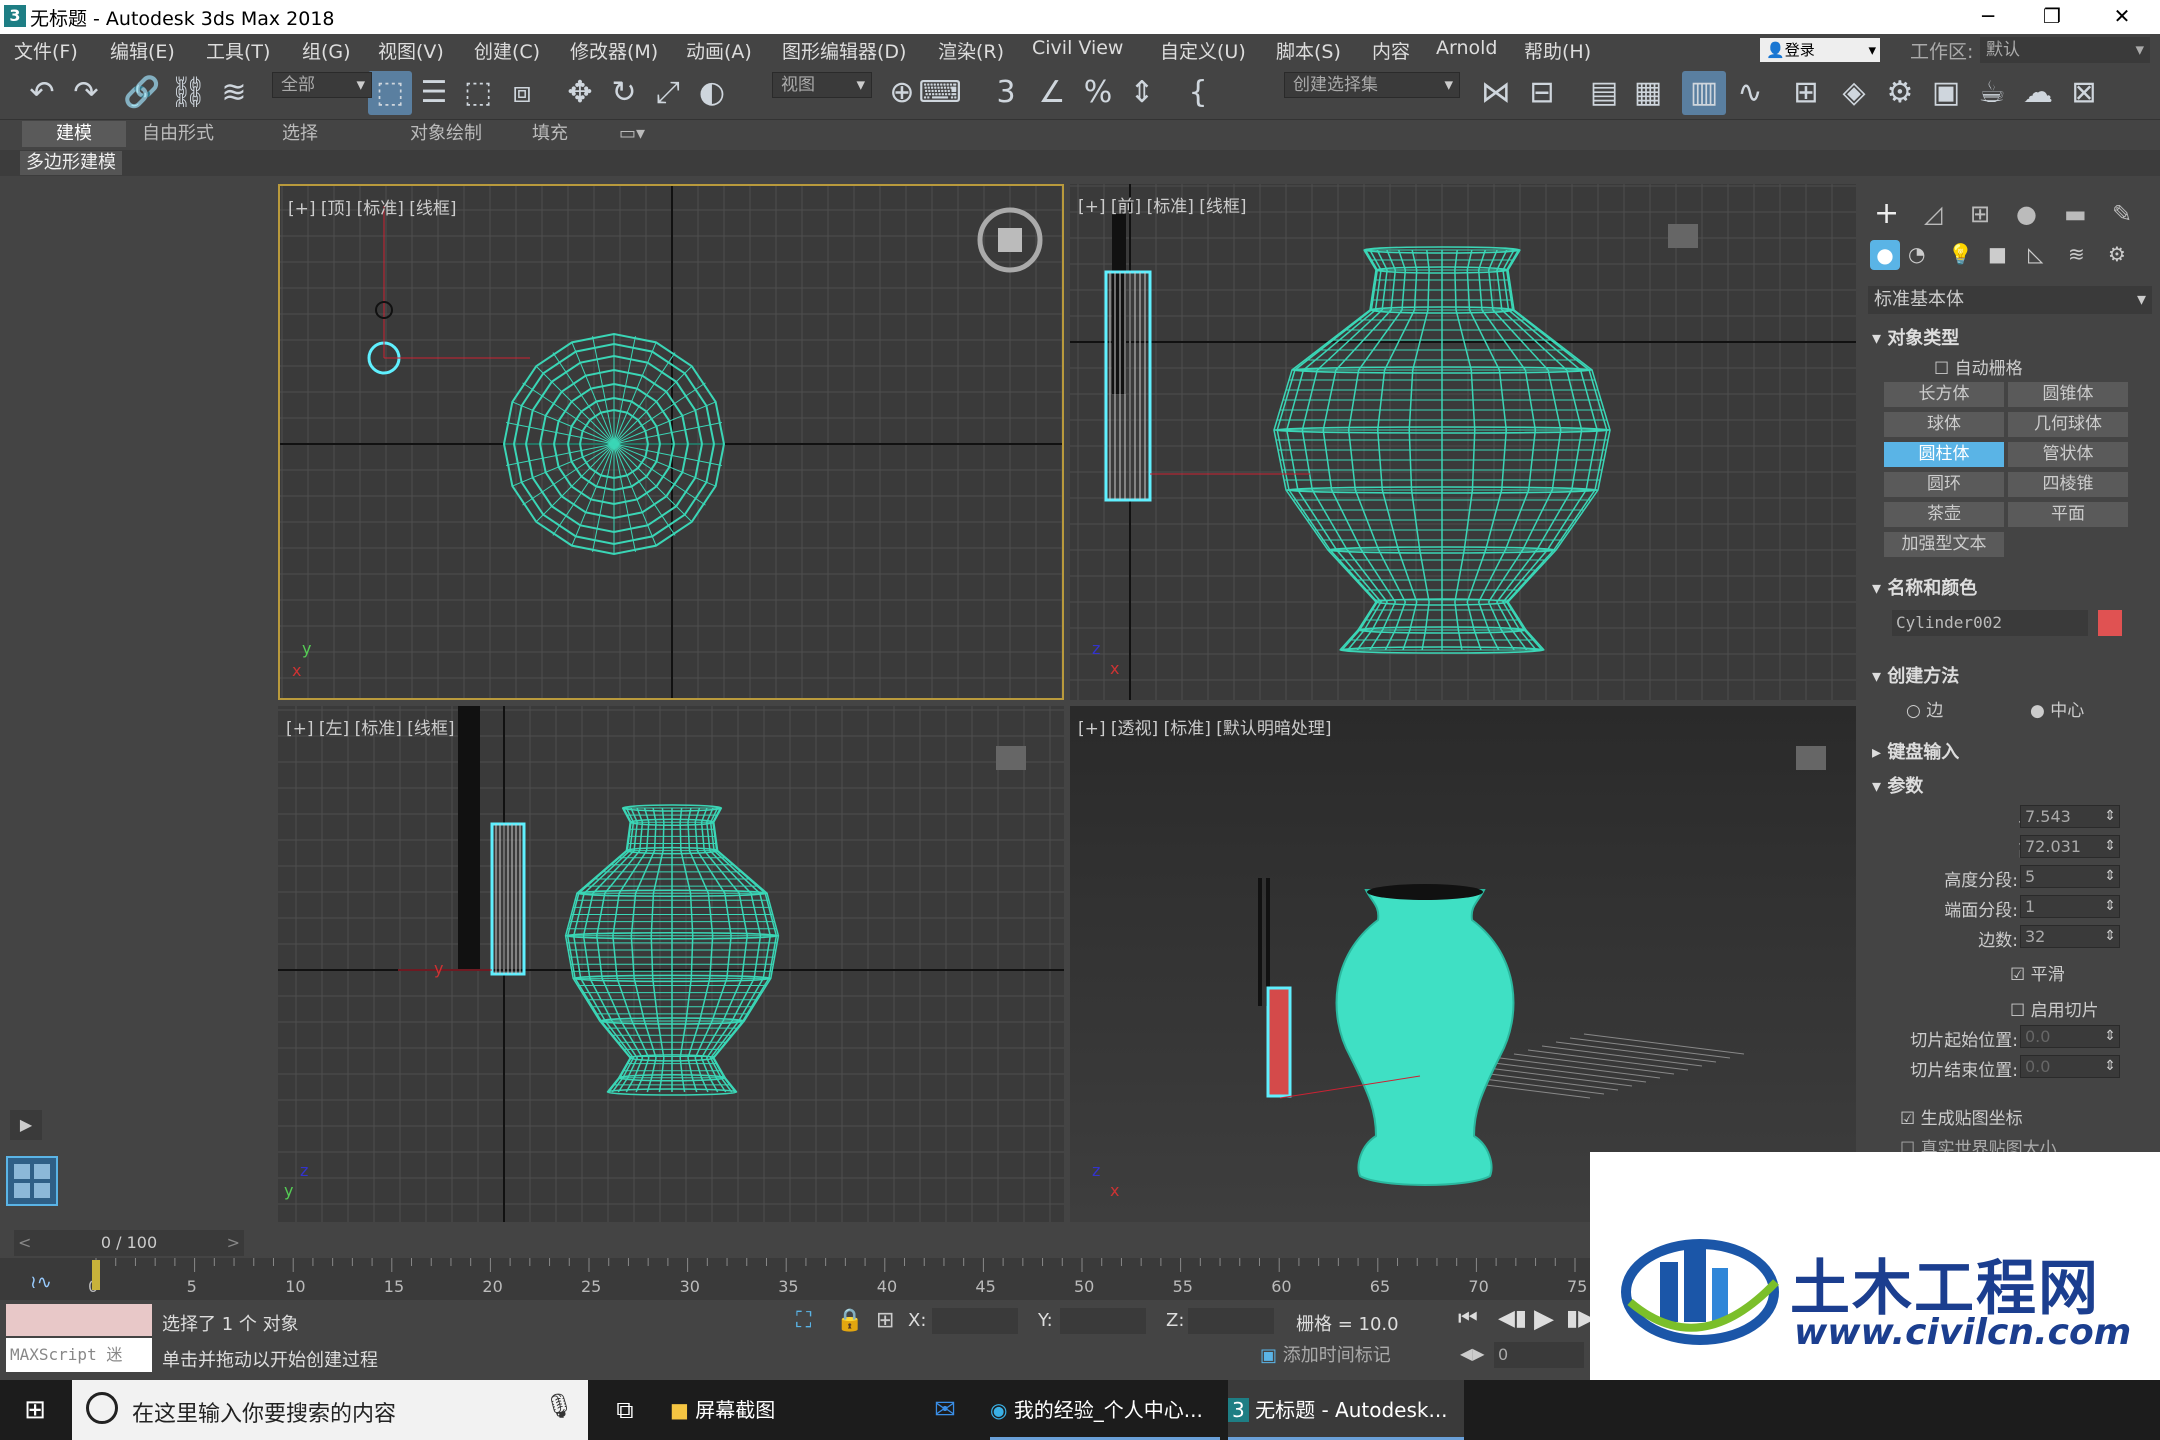 This screenshot has width=2160, height=1440. I want to click on z-coord-field, so click(1231, 1321).